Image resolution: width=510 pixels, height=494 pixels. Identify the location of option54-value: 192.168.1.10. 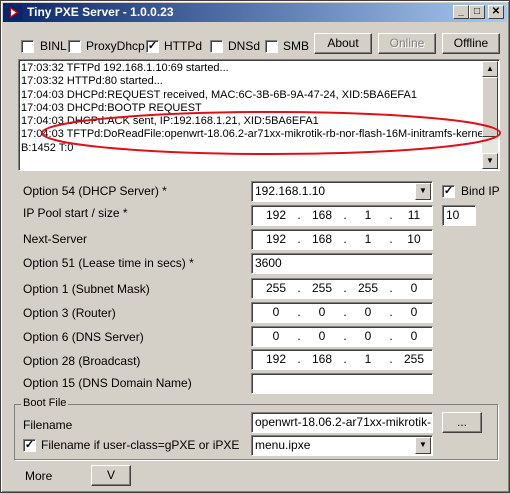
(290, 191).